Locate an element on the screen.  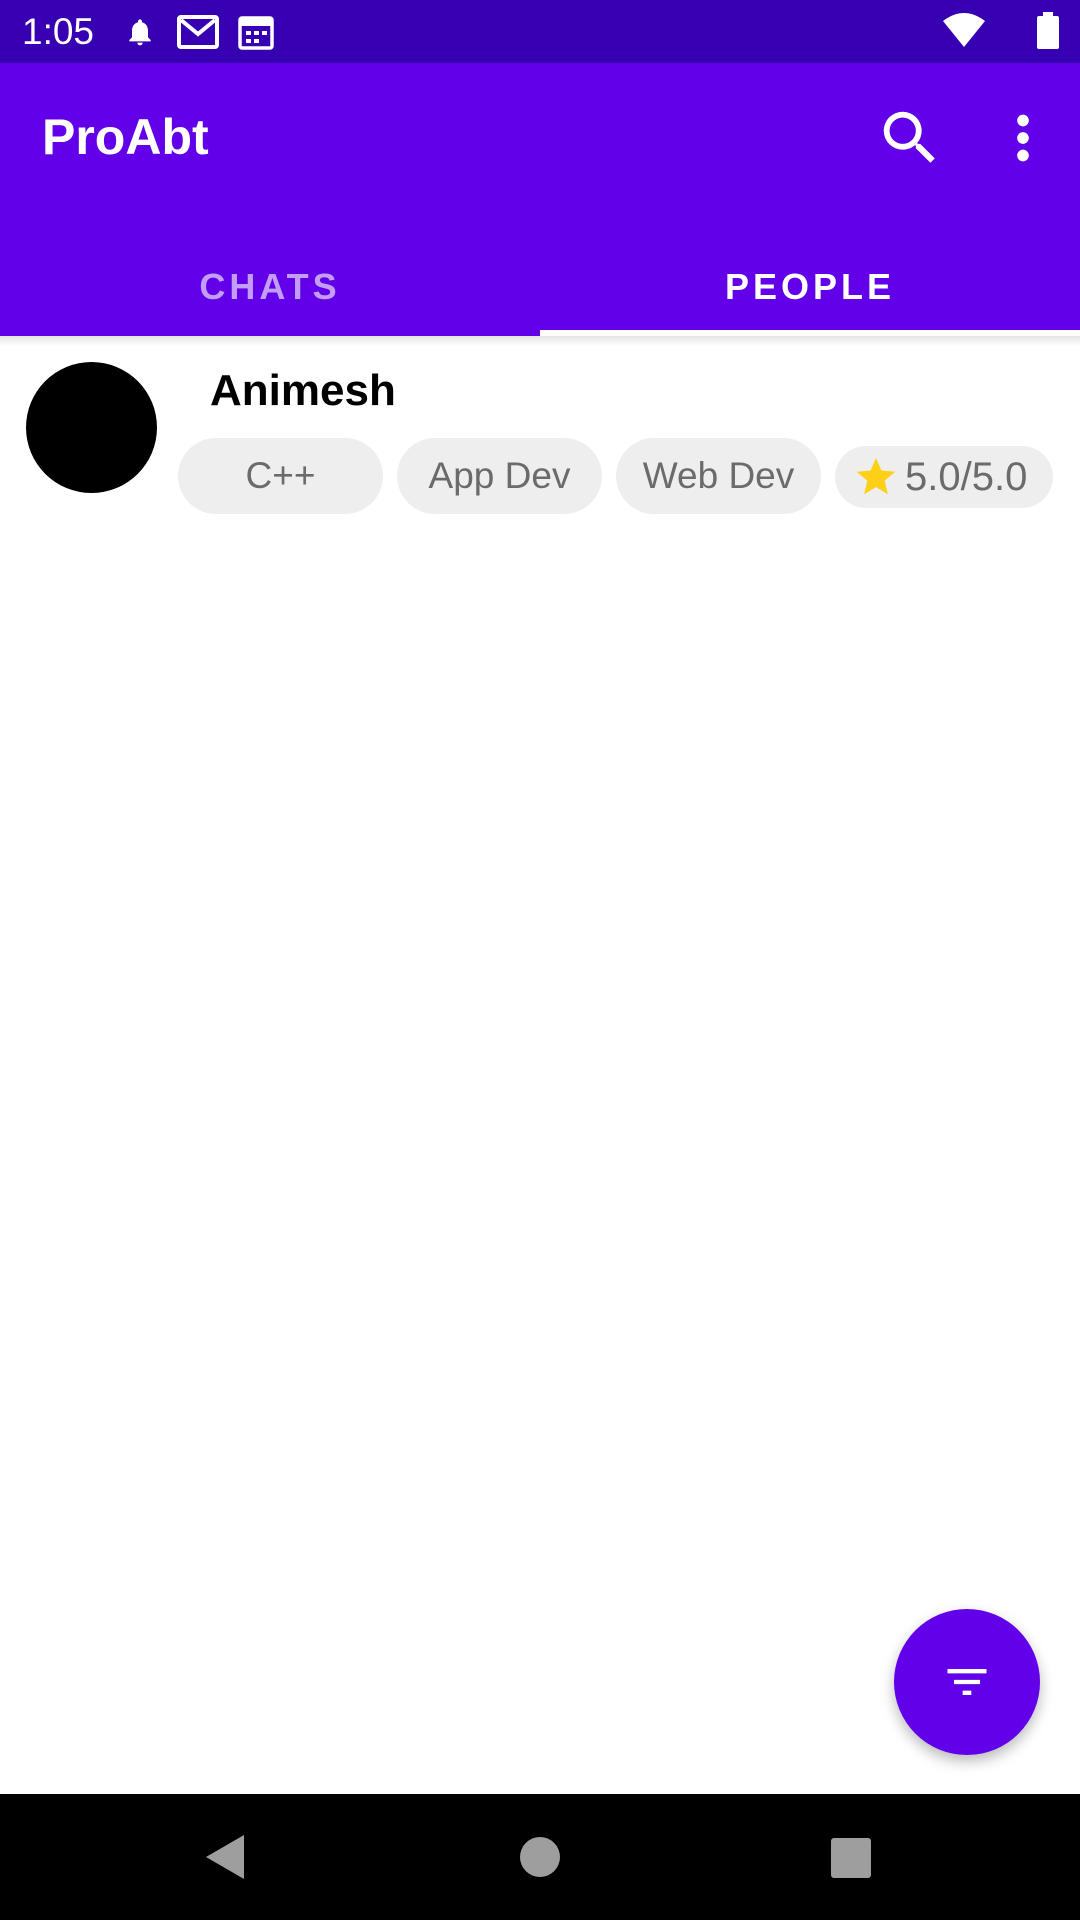
wifi-icon is located at coordinates (964, 32).